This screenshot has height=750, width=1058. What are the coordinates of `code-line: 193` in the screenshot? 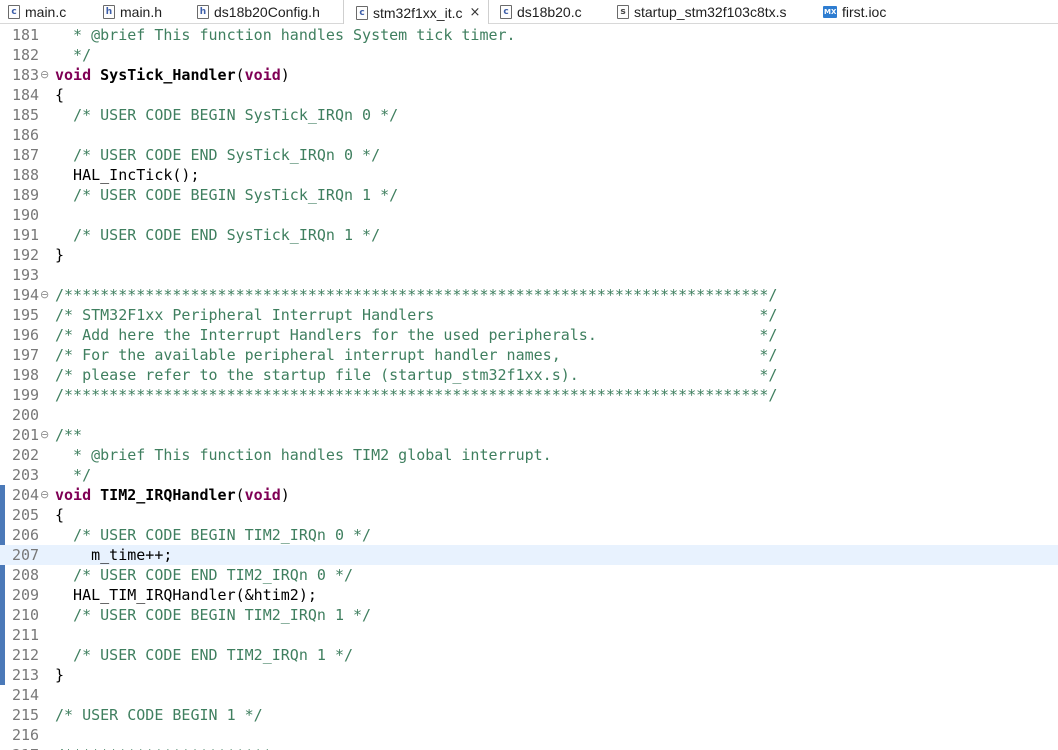 It's located at (529, 275).